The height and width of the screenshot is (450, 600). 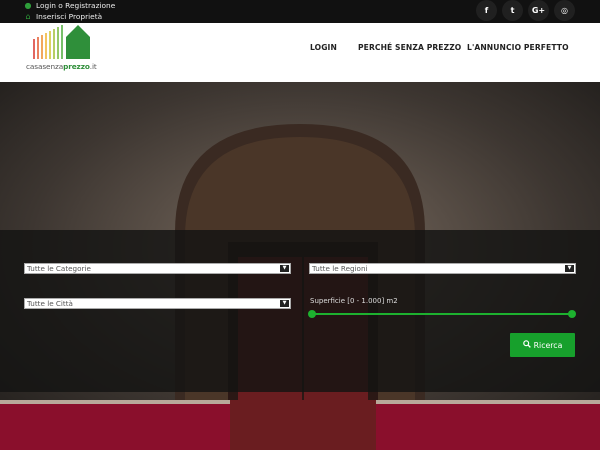 I want to click on instagram-icon: ◎, so click(x=564, y=10).